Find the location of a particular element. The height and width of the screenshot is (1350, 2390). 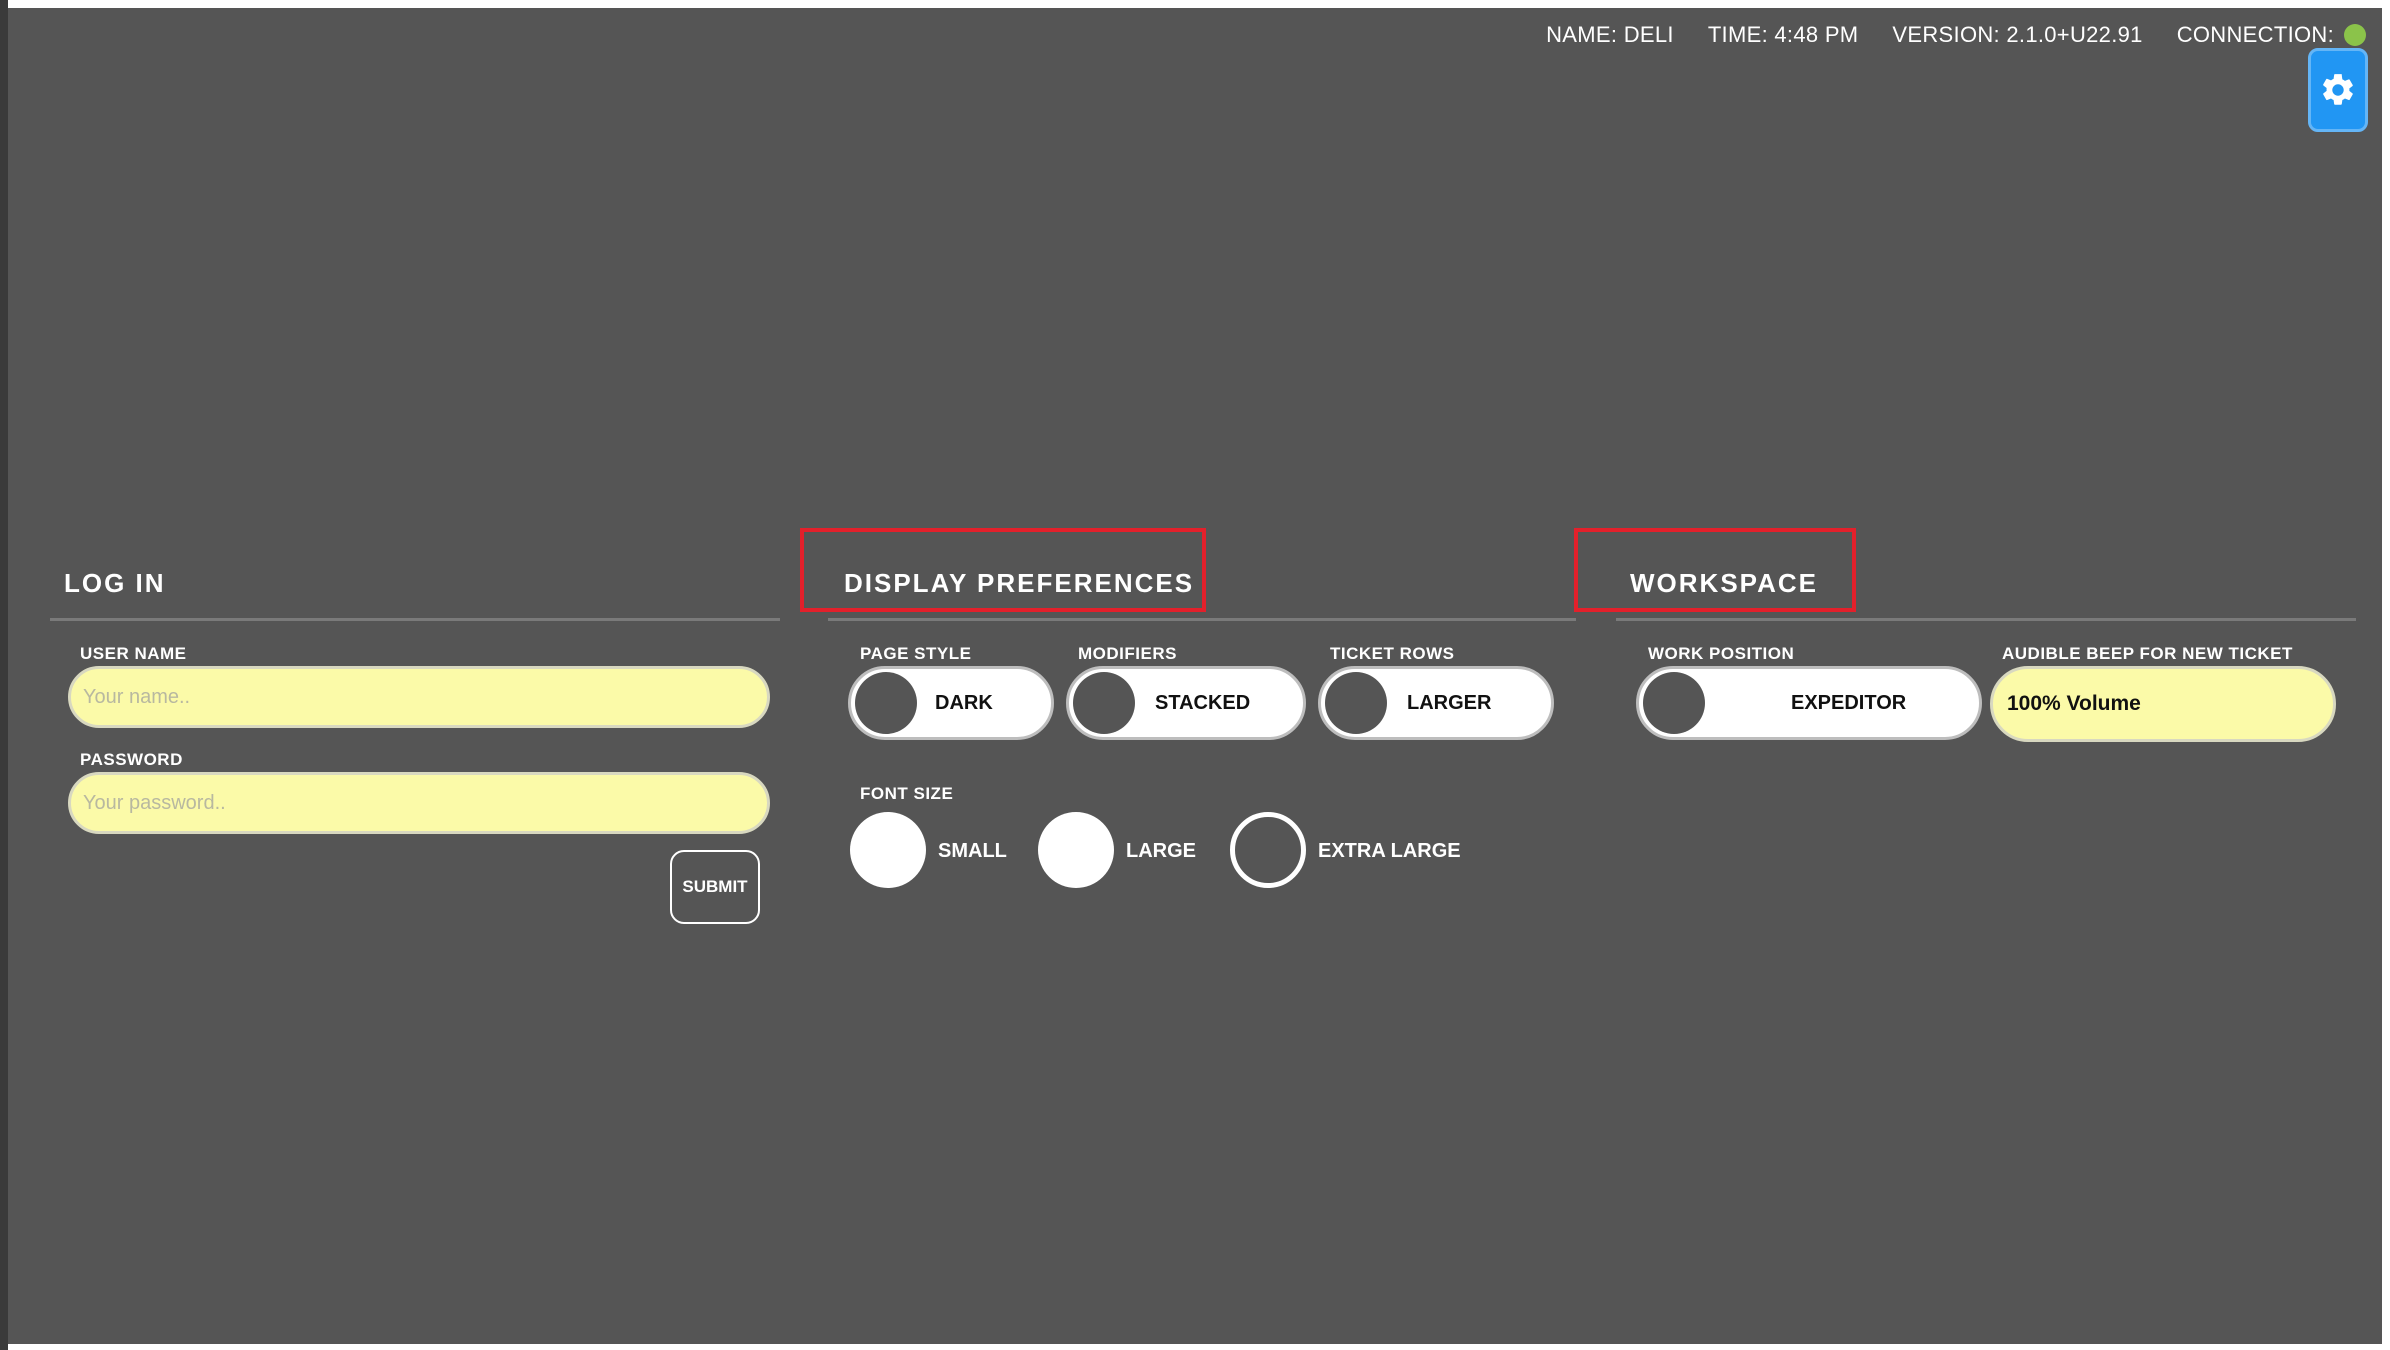

modifiers-toggle: STACKED is located at coordinates (1186, 703).